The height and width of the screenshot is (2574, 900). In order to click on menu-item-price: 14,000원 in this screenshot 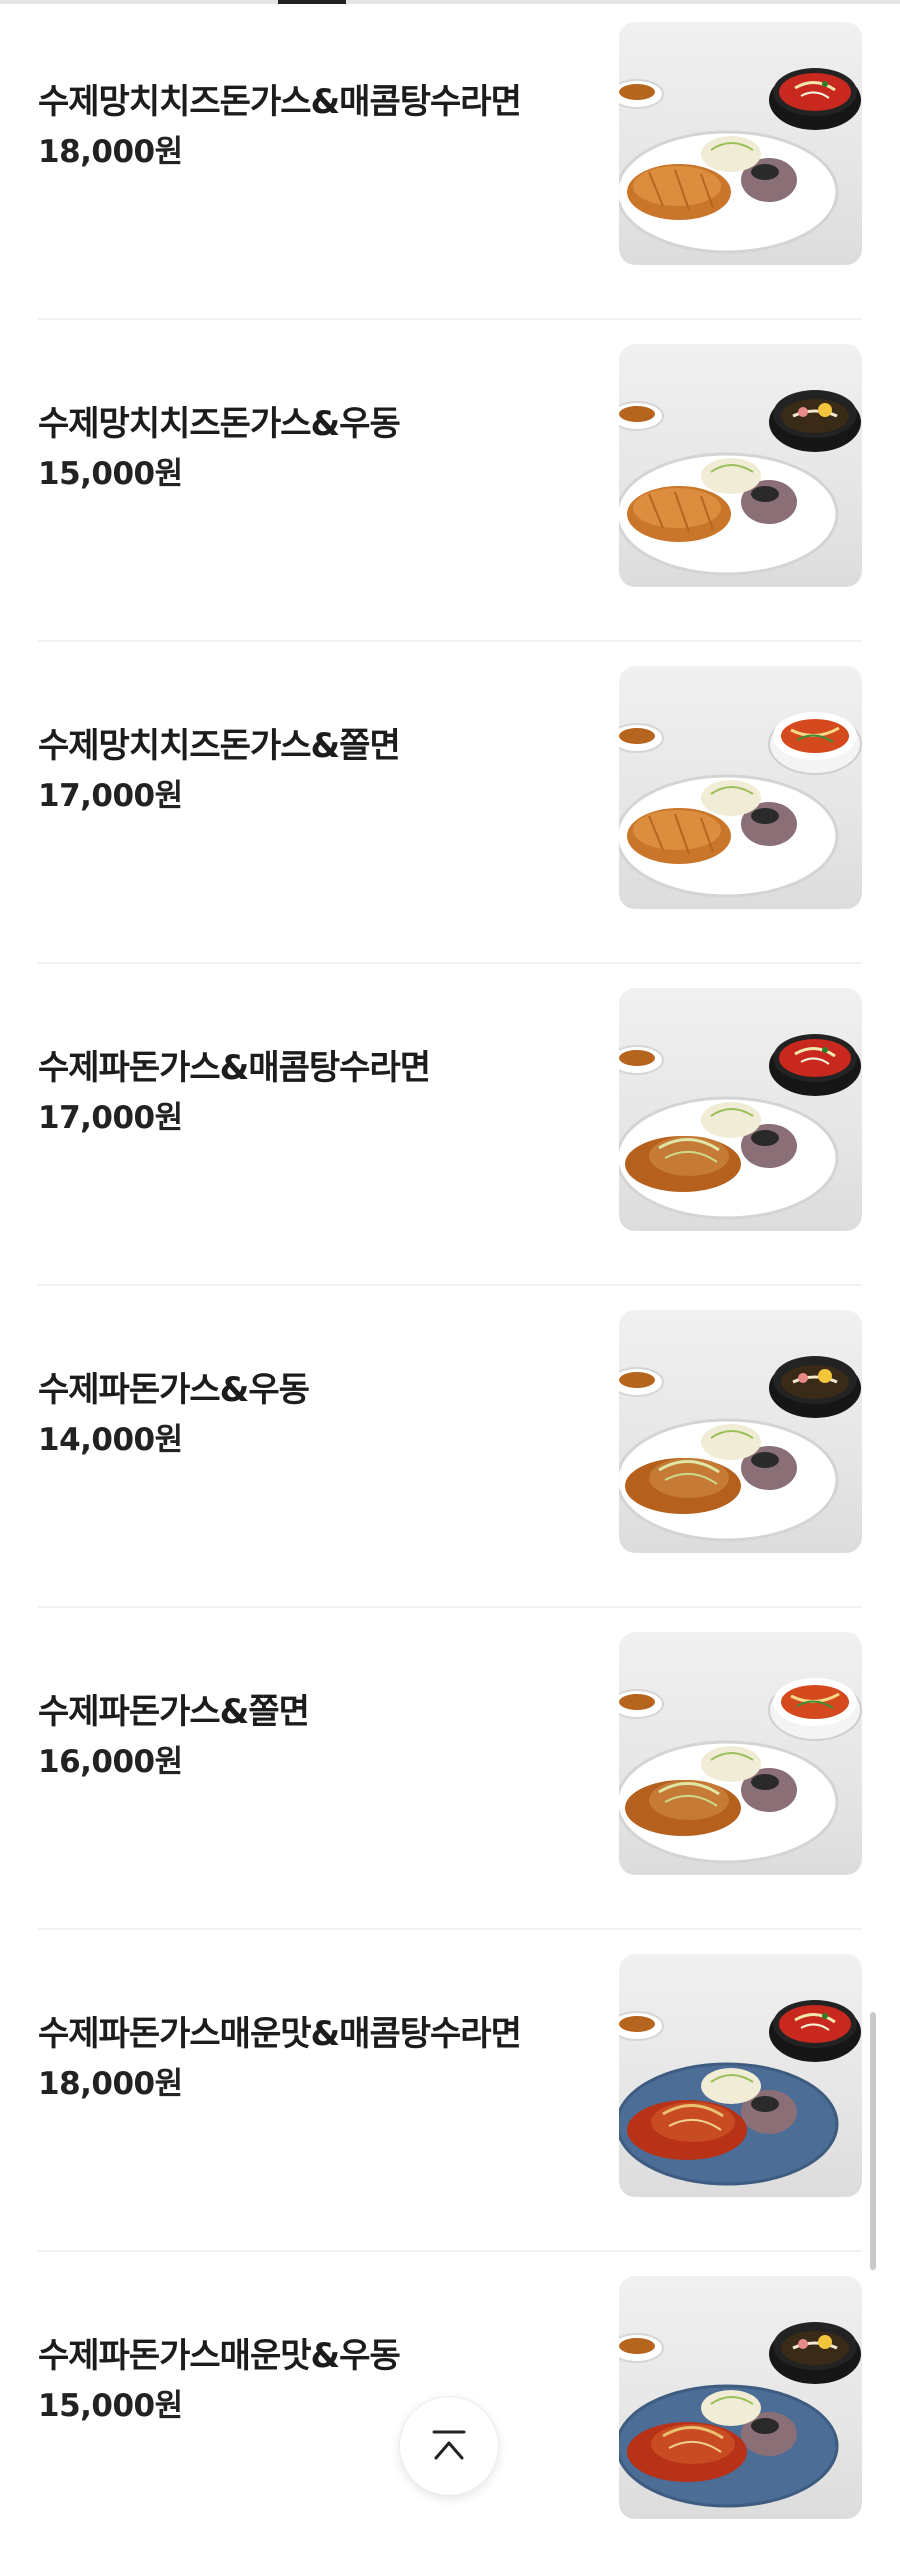, I will do `click(110, 1440)`.